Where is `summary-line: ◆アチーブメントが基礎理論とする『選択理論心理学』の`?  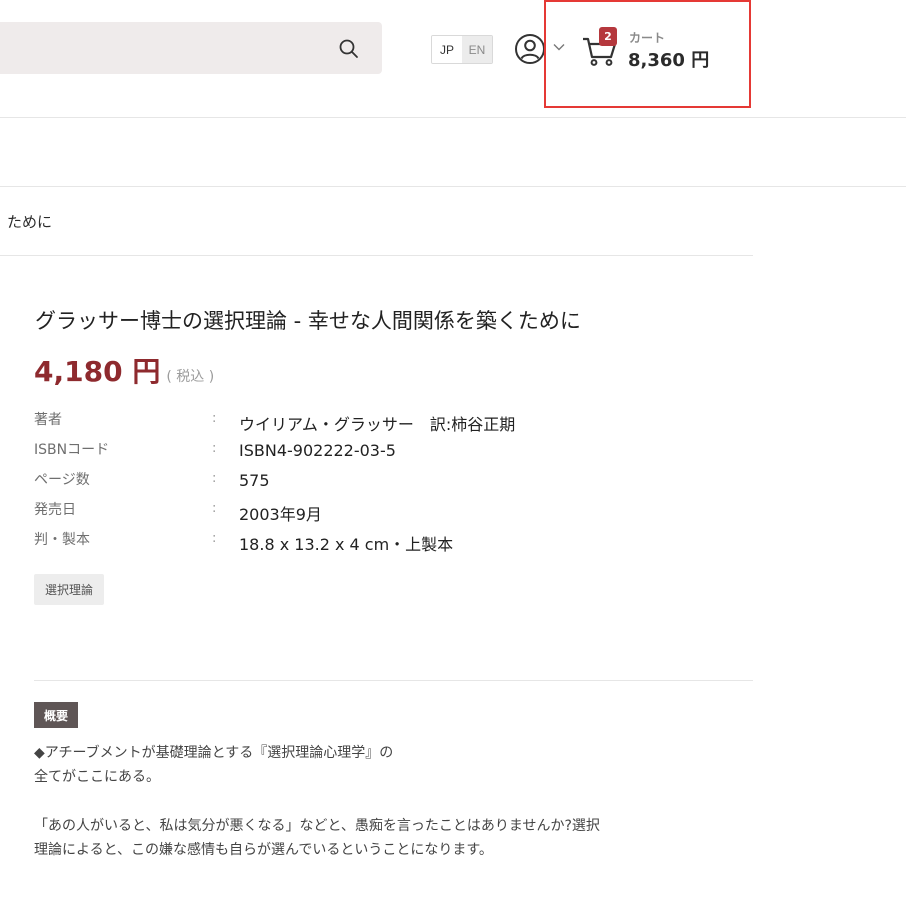
summary-line: ◆アチーブメントが基礎理論とする『選択理論心理学』の is located at coordinates (214, 753).